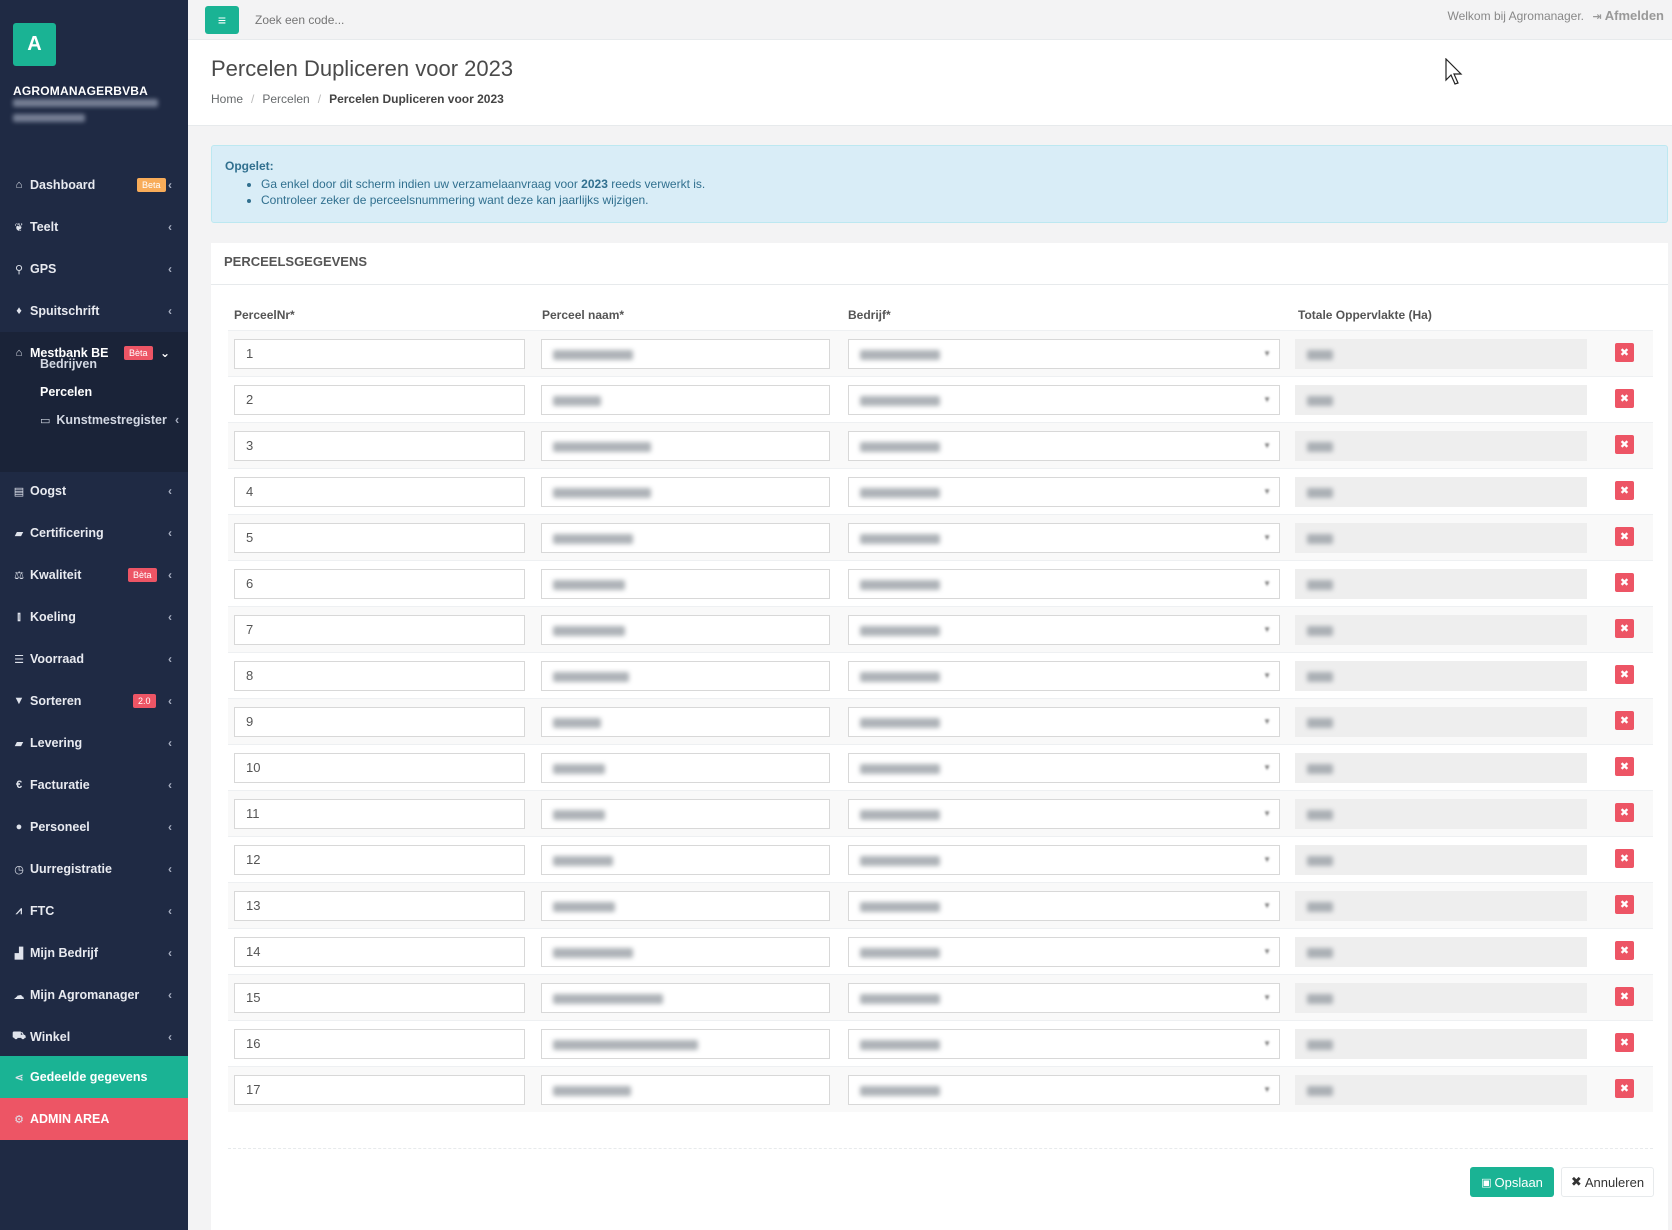 The height and width of the screenshot is (1230, 1672). Describe the element at coordinates (94, 869) in the screenshot. I see `sidebar-item-uurregistratie: ◷ Uurregistratie ‹` at that location.